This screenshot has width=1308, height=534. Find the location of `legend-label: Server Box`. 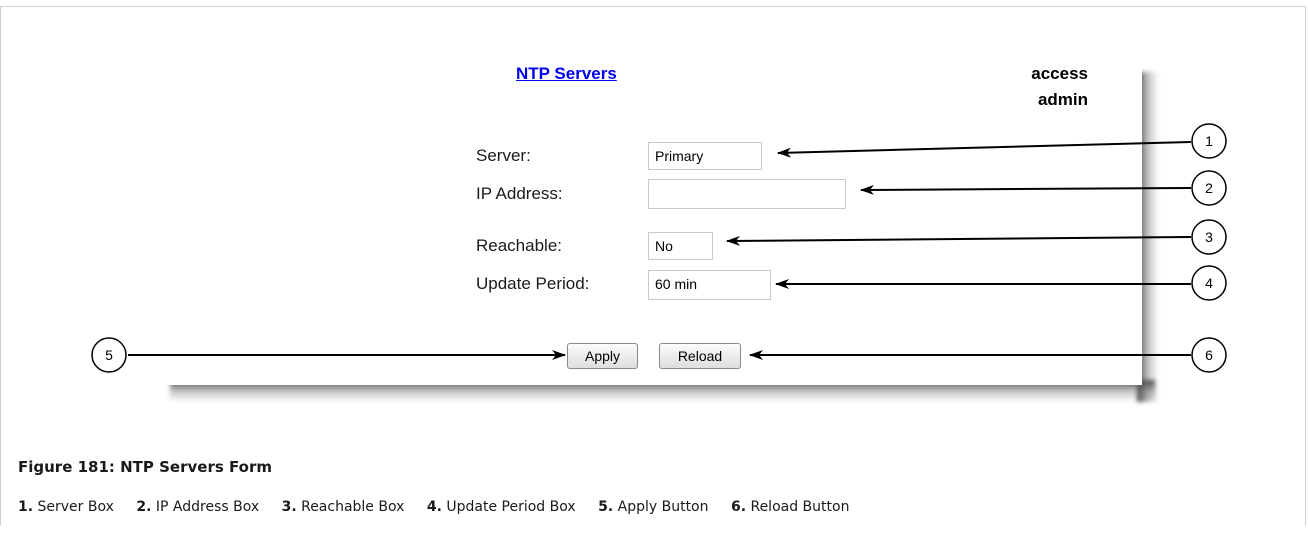

legend-label: Server Box is located at coordinates (75, 507).